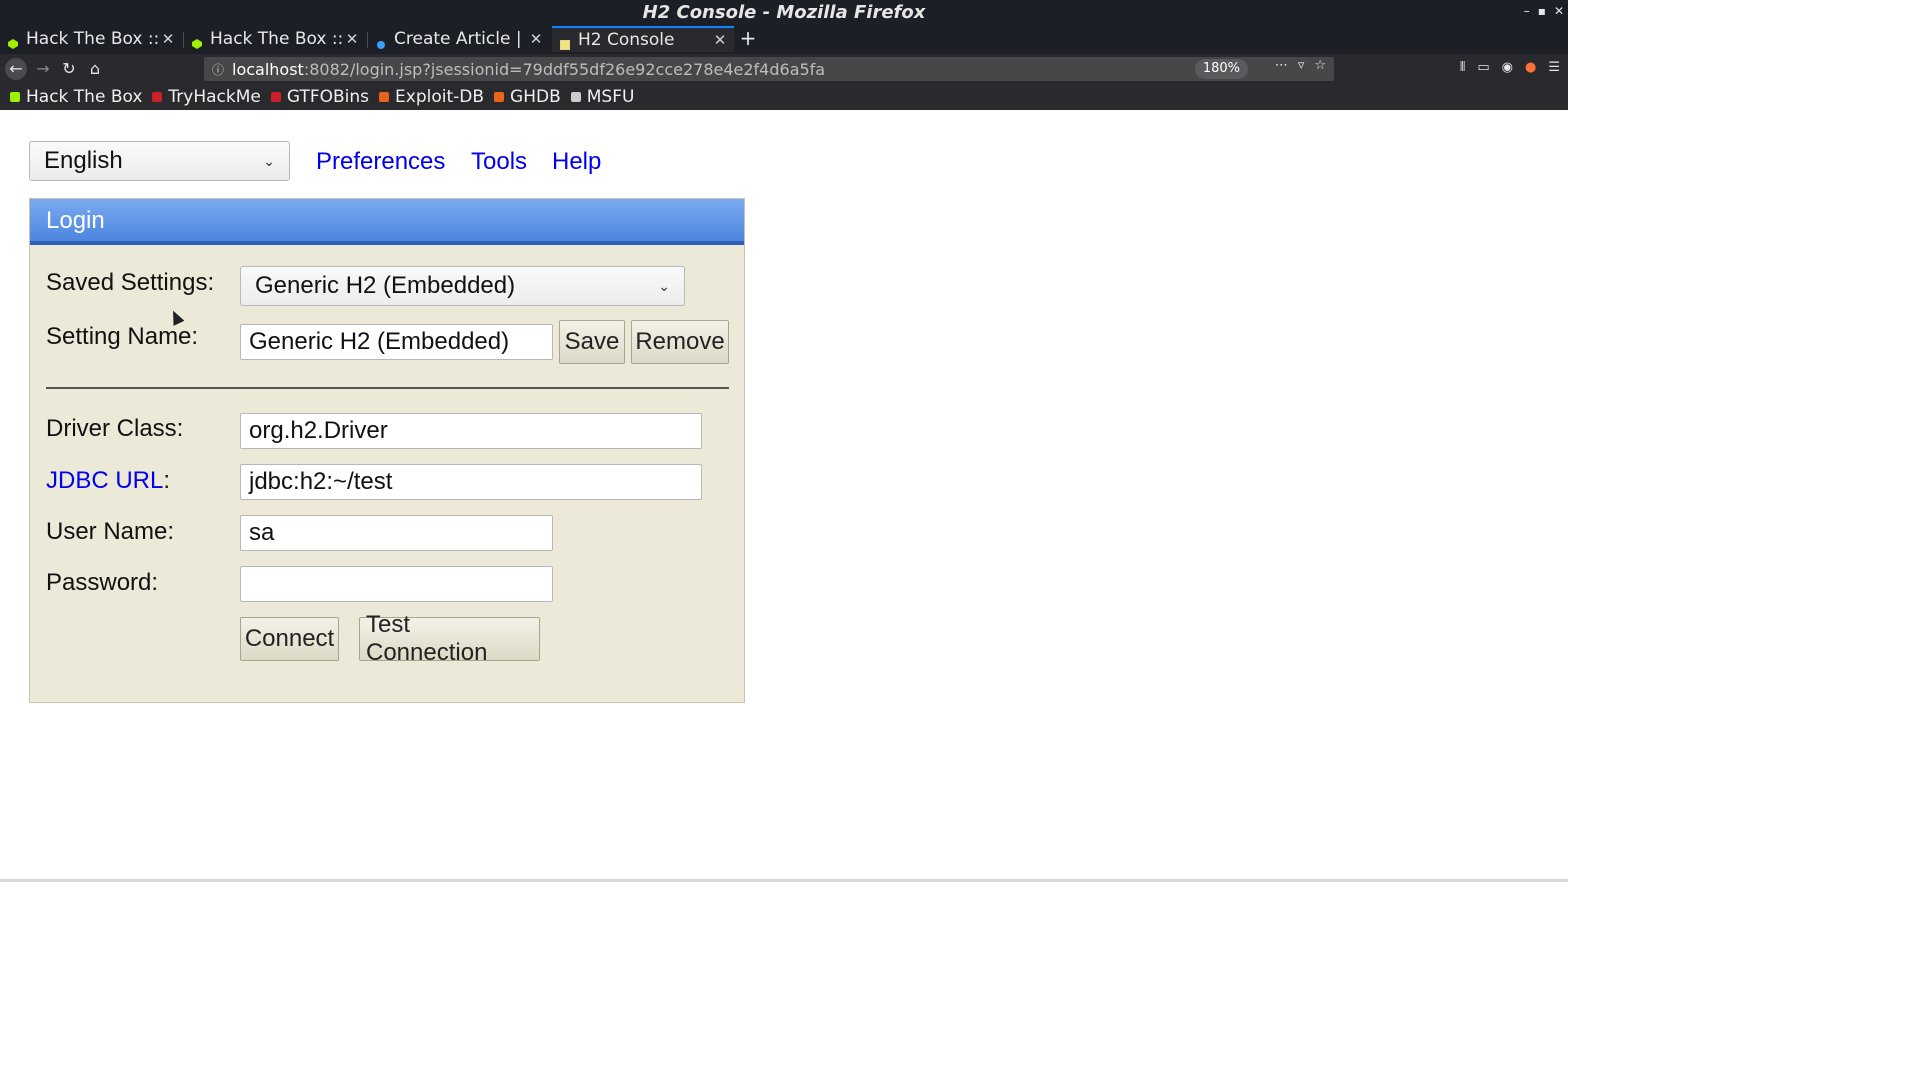  Describe the element at coordinates (1554, 67) in the screenshot. I see `menu-icon: ☰` at that location.